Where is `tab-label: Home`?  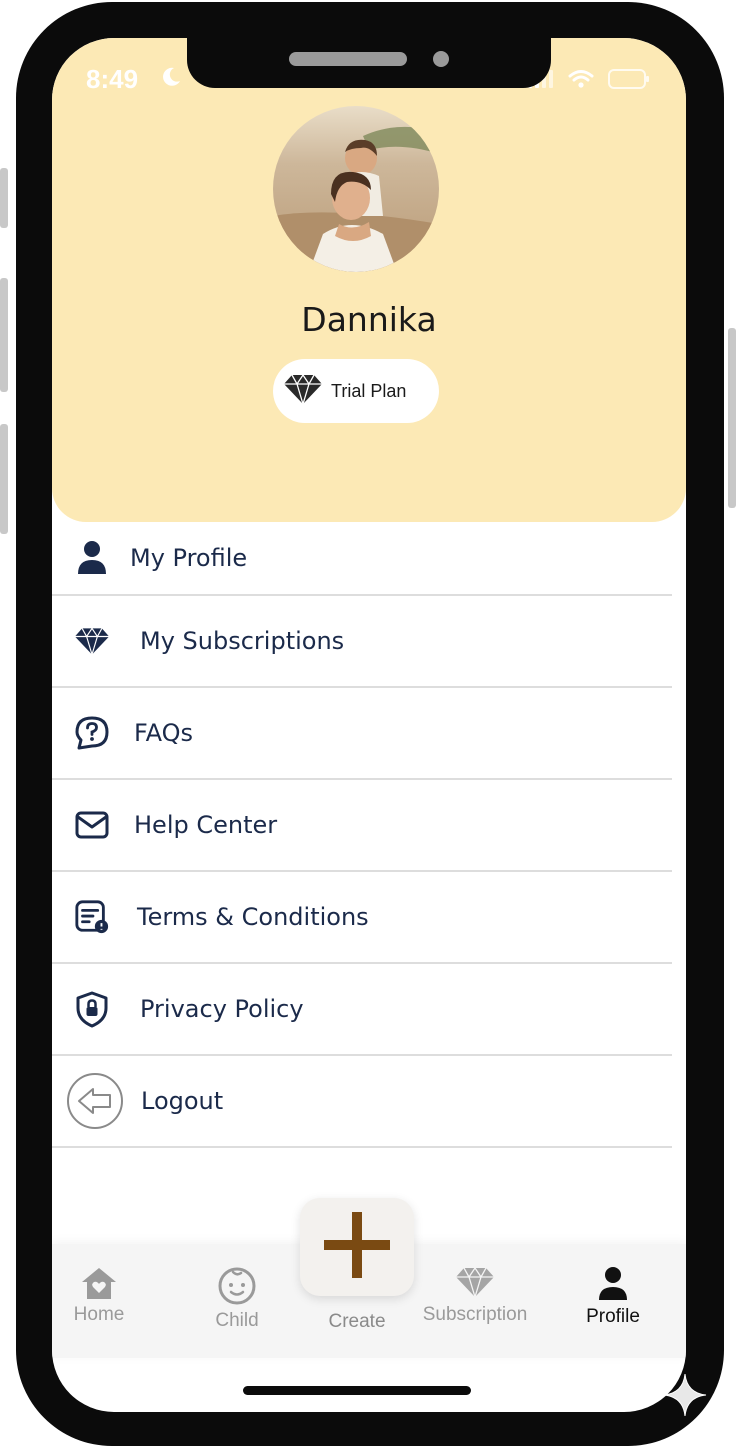
tab-label: Home is located at coordinates (99, 1314).